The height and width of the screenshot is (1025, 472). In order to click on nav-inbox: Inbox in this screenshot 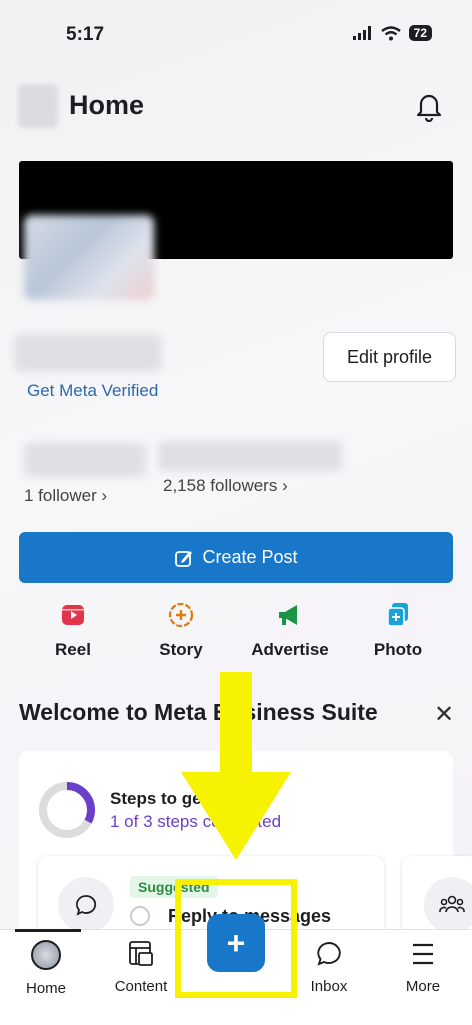, I will do `click(329, 967)`.